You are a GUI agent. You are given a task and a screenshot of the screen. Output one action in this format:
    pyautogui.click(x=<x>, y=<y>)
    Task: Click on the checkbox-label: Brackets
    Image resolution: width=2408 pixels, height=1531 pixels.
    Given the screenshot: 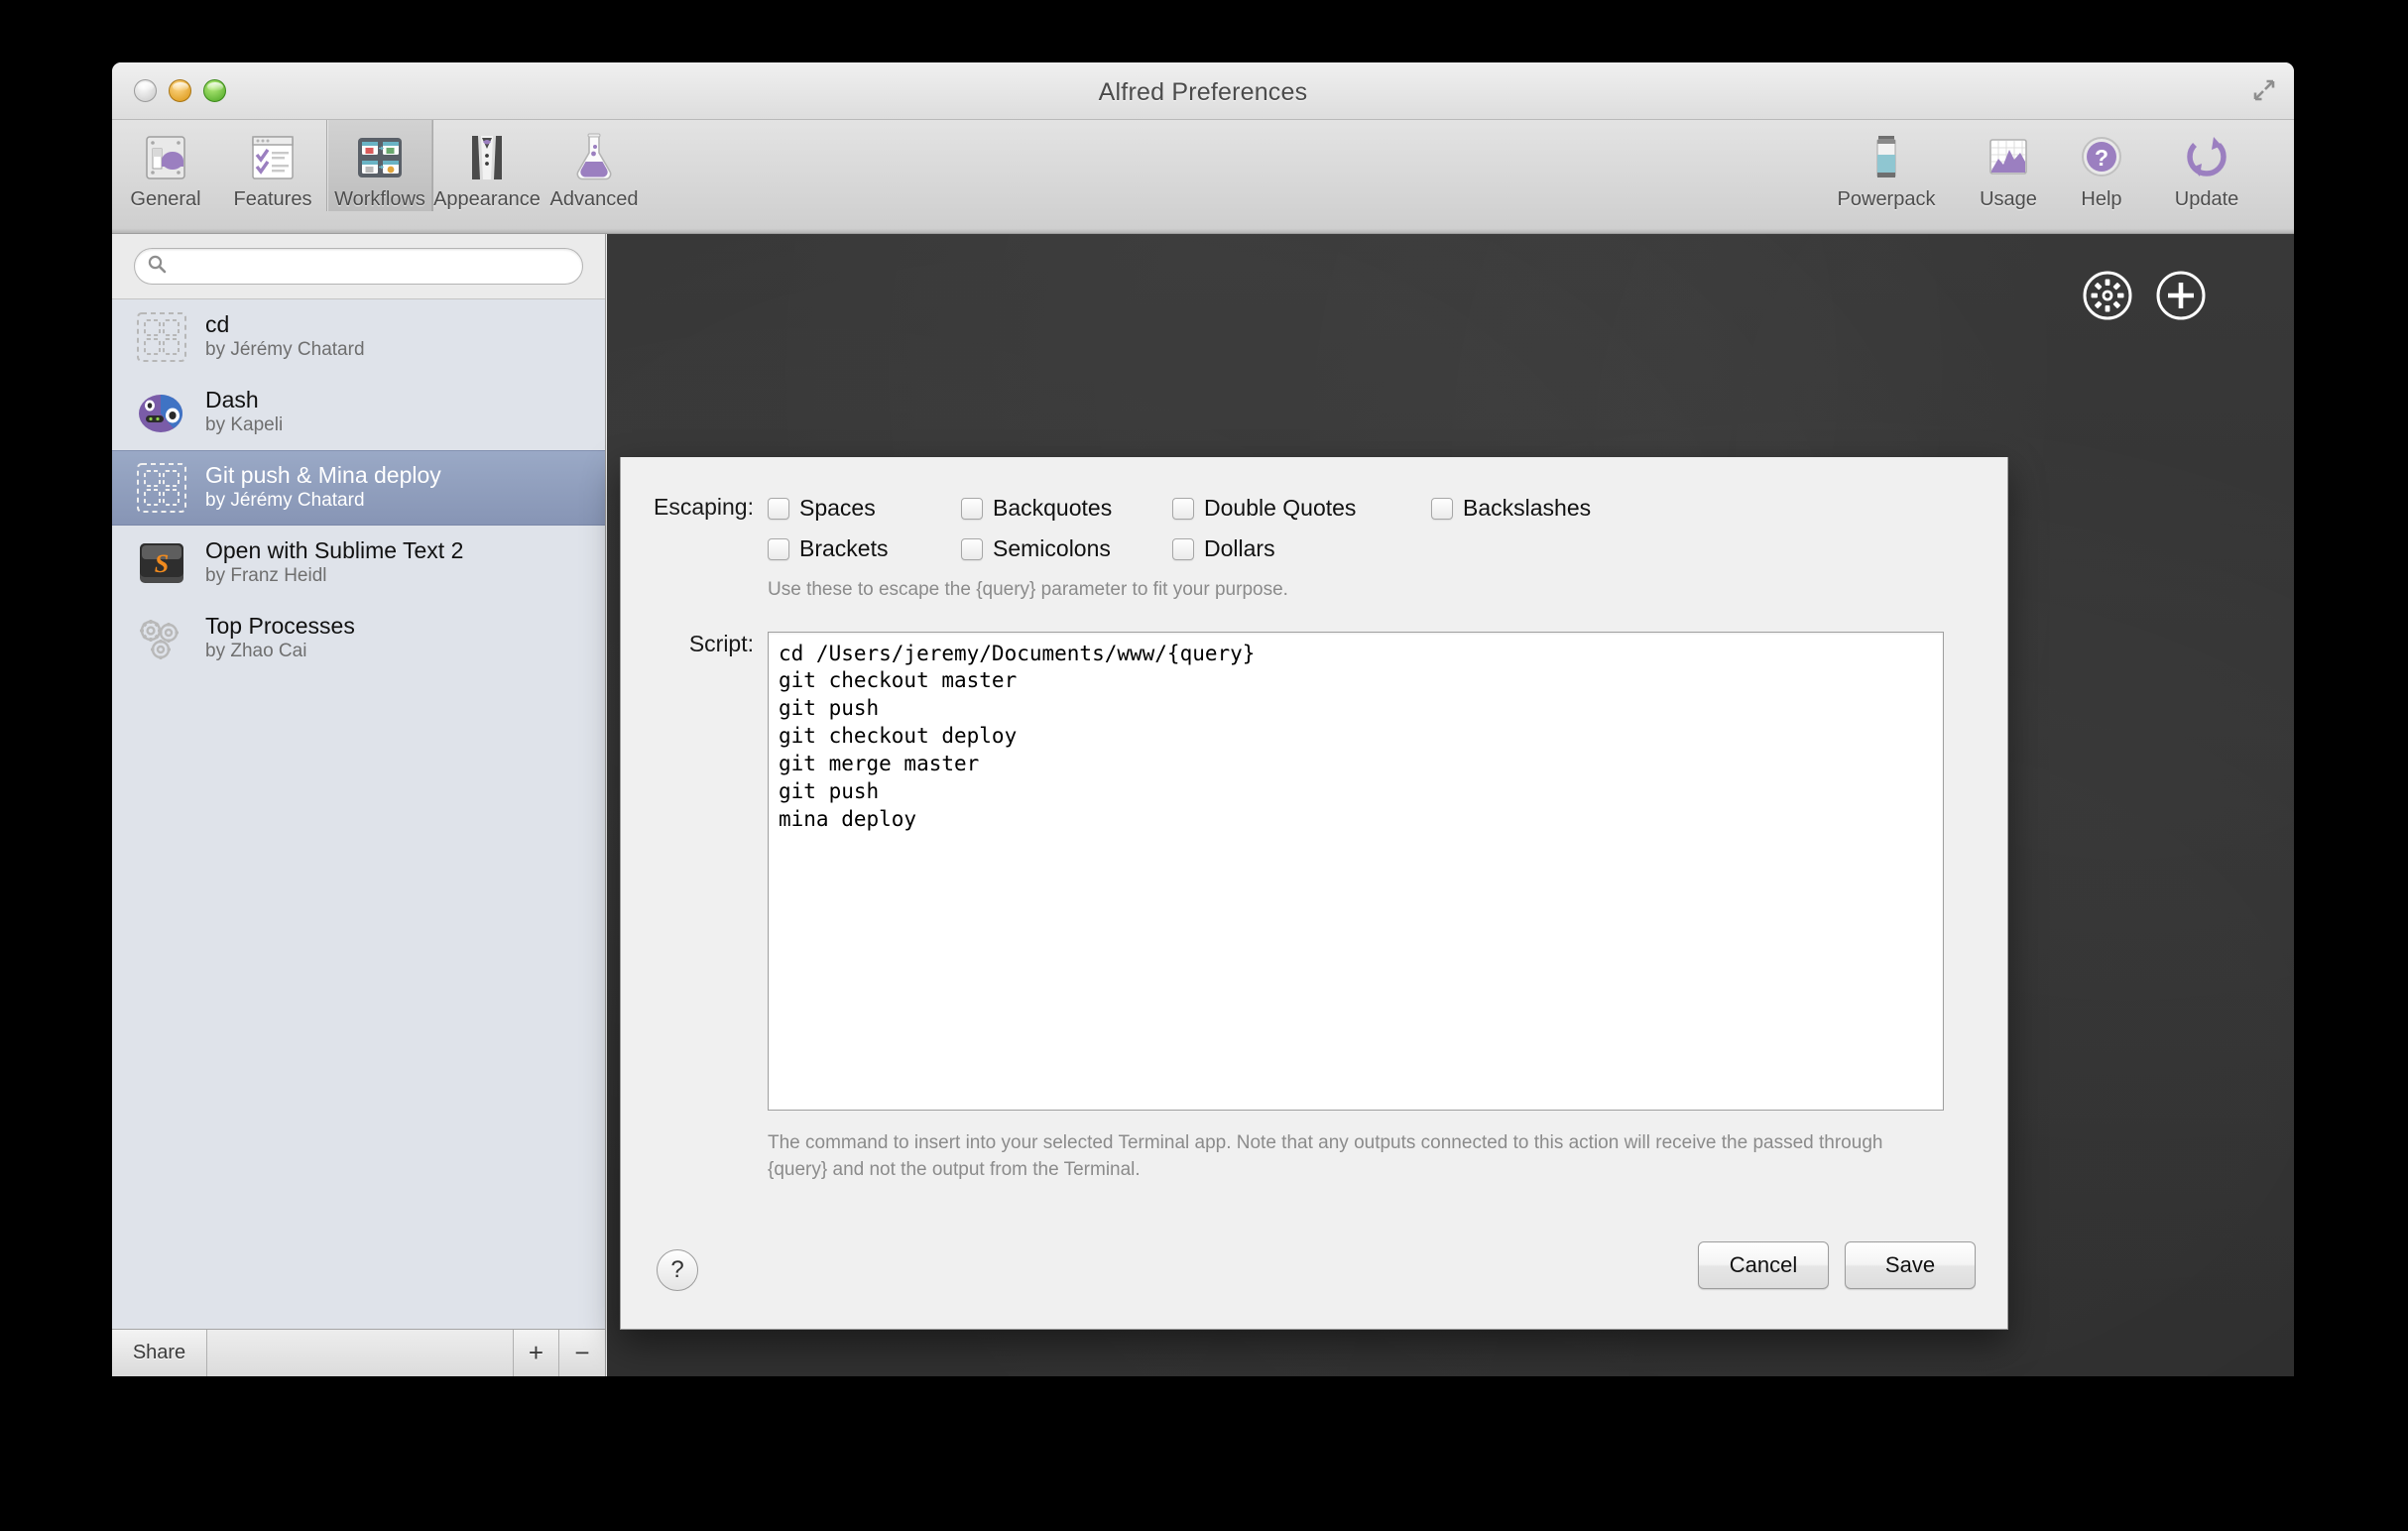 What is the action you would take?
    pyautogui.click(x=844, y=548)
    